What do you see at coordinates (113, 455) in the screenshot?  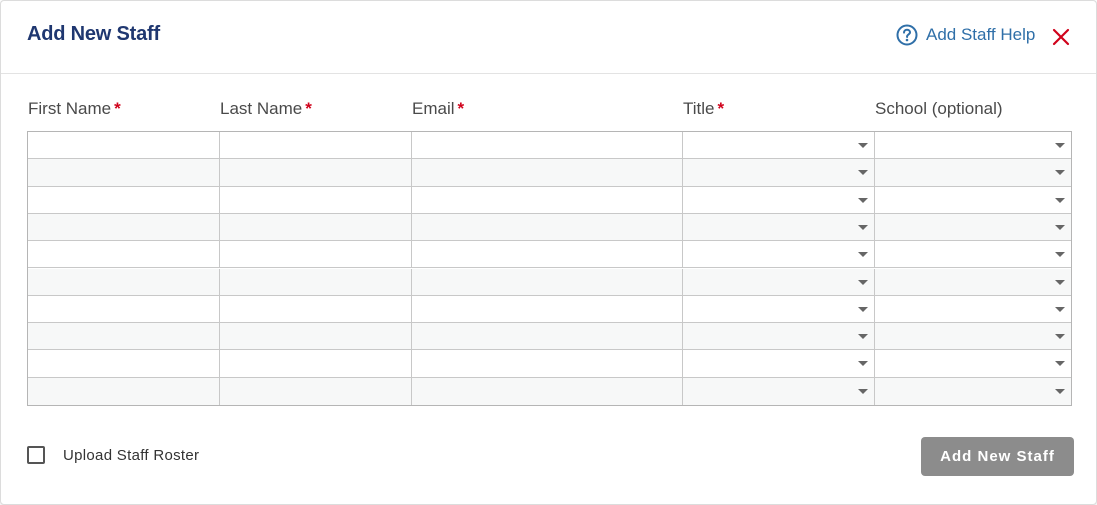 I see `upload-roster-option: Upload Staff Roster` at bounding box center [113, 455].